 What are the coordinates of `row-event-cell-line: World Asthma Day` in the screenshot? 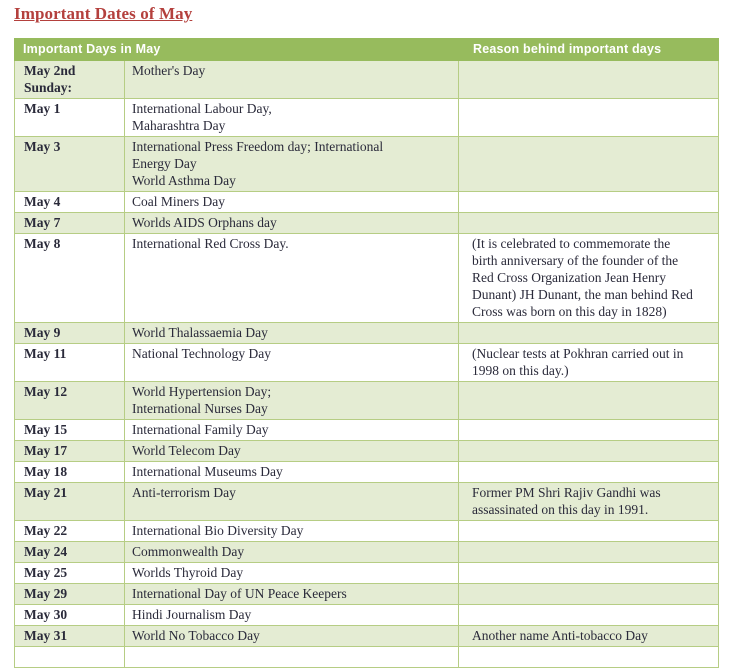 It's located at (184, 180).